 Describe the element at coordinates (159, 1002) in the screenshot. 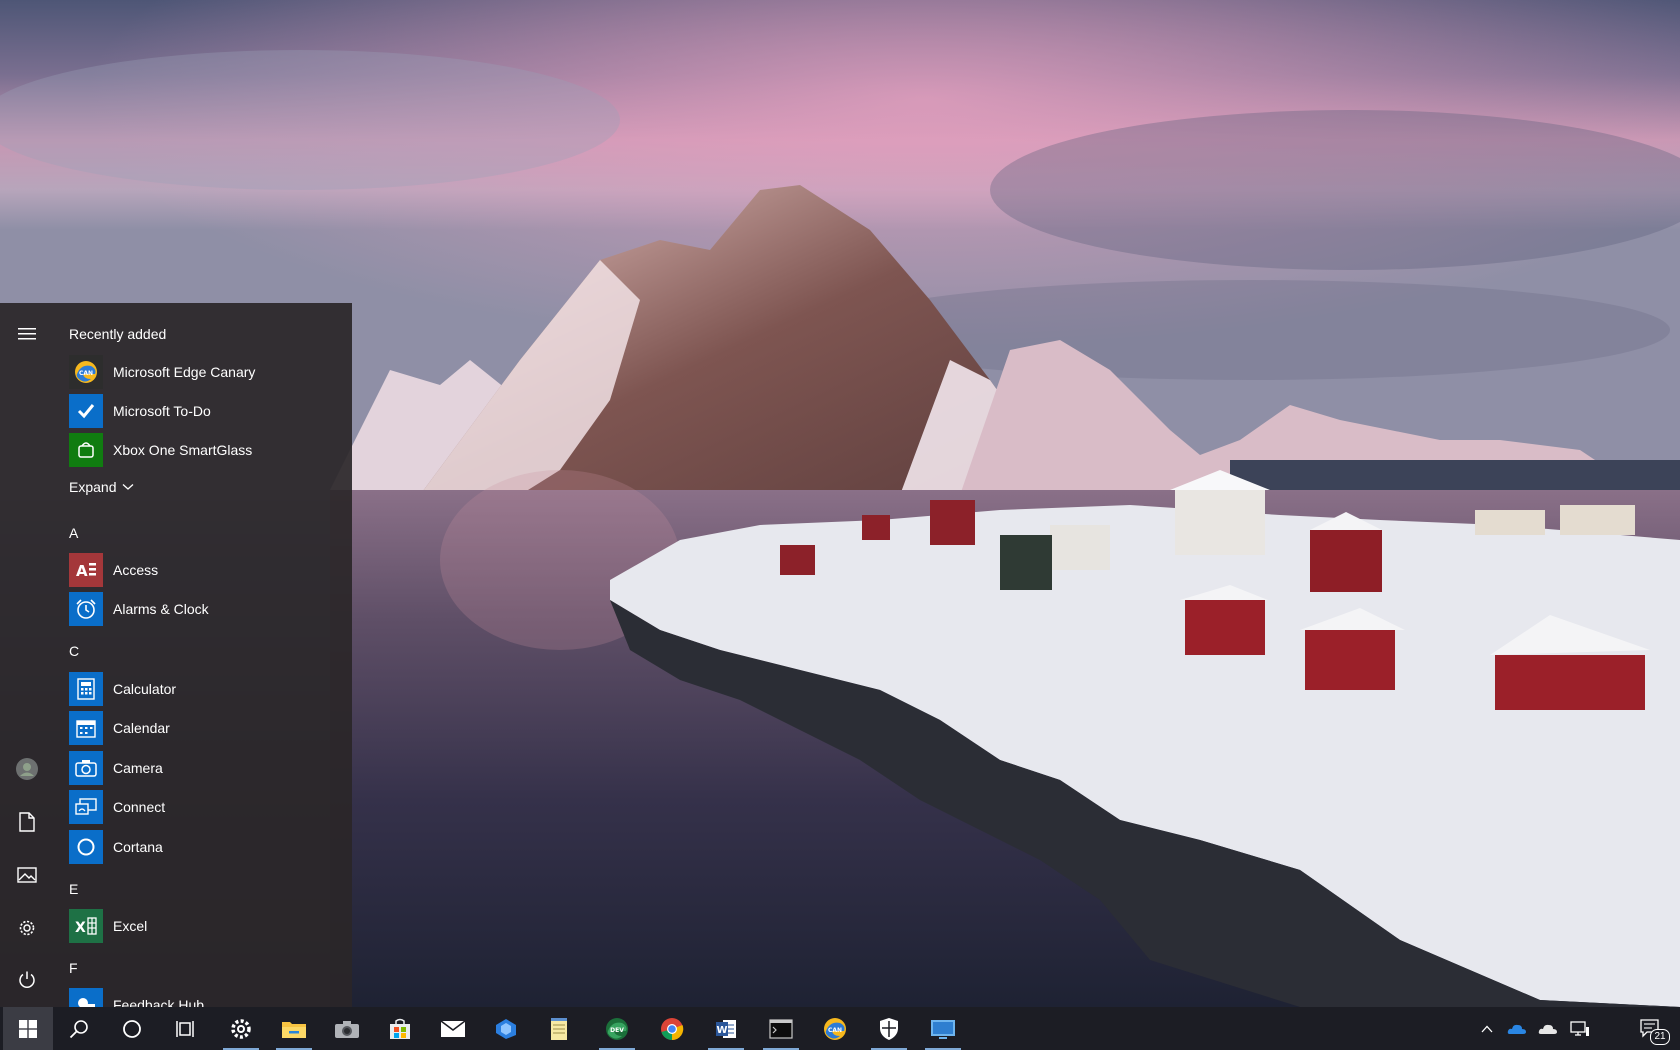

I see `app-label: Feedback Hub` at that location.